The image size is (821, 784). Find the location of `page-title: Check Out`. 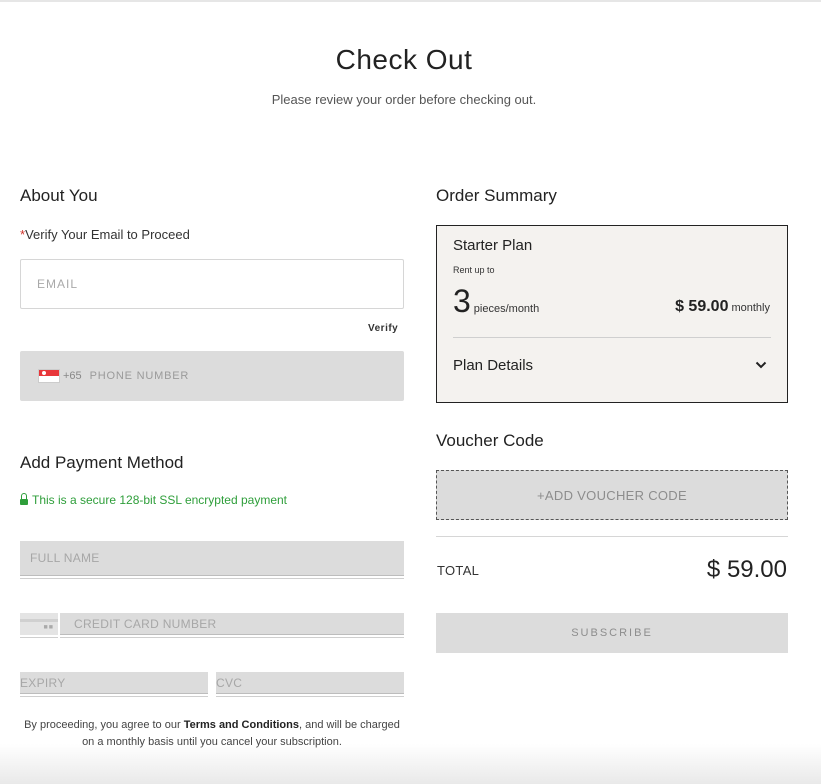

page-title: Check Out is located at coordinates (404, 59).